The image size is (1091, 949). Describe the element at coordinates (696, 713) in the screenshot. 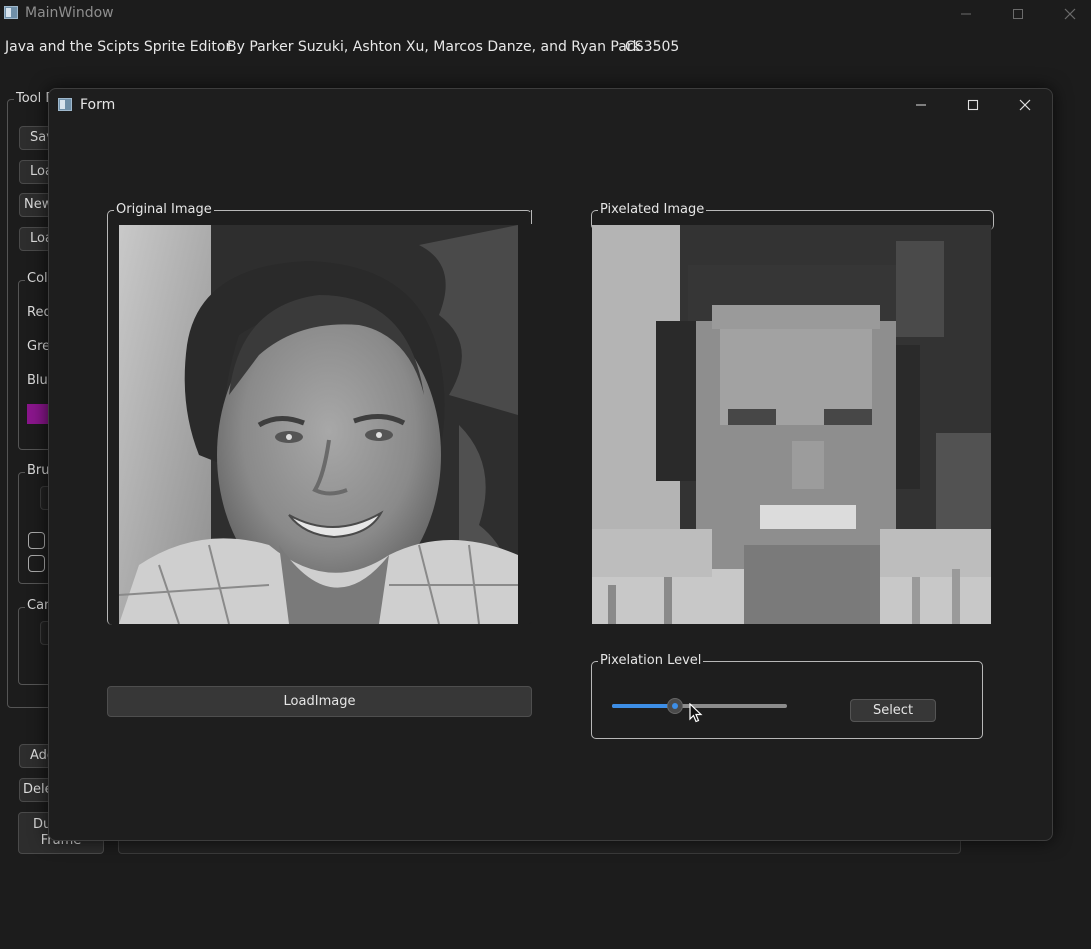

I see `mouse-cursor-icon` at that location.